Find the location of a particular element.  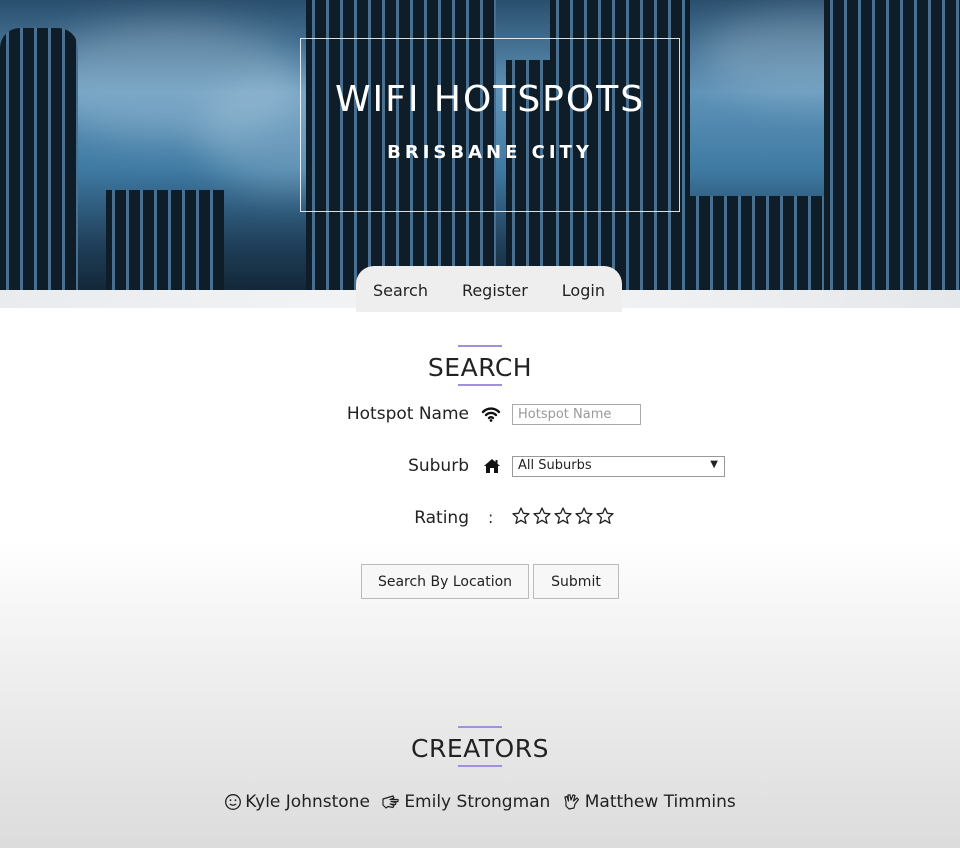

creators-heading-block: CREATORS is located at coordinates (480, 746).